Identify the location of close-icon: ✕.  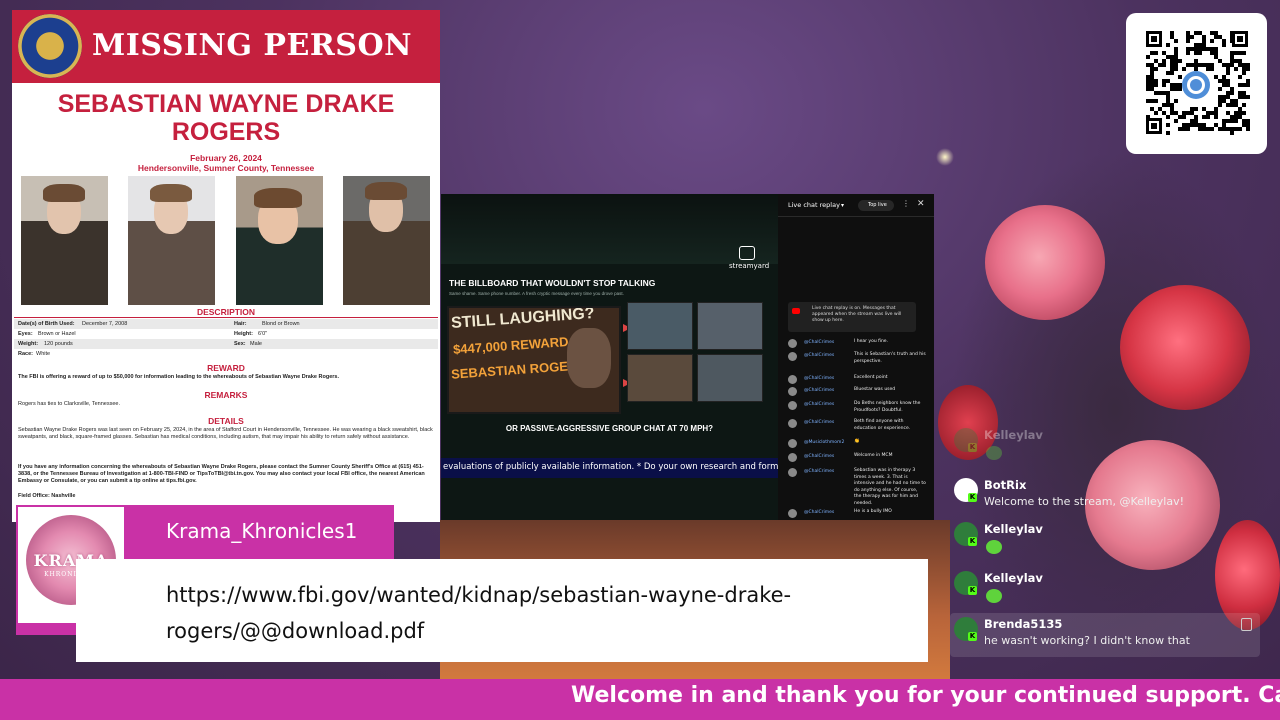
(921, 204).